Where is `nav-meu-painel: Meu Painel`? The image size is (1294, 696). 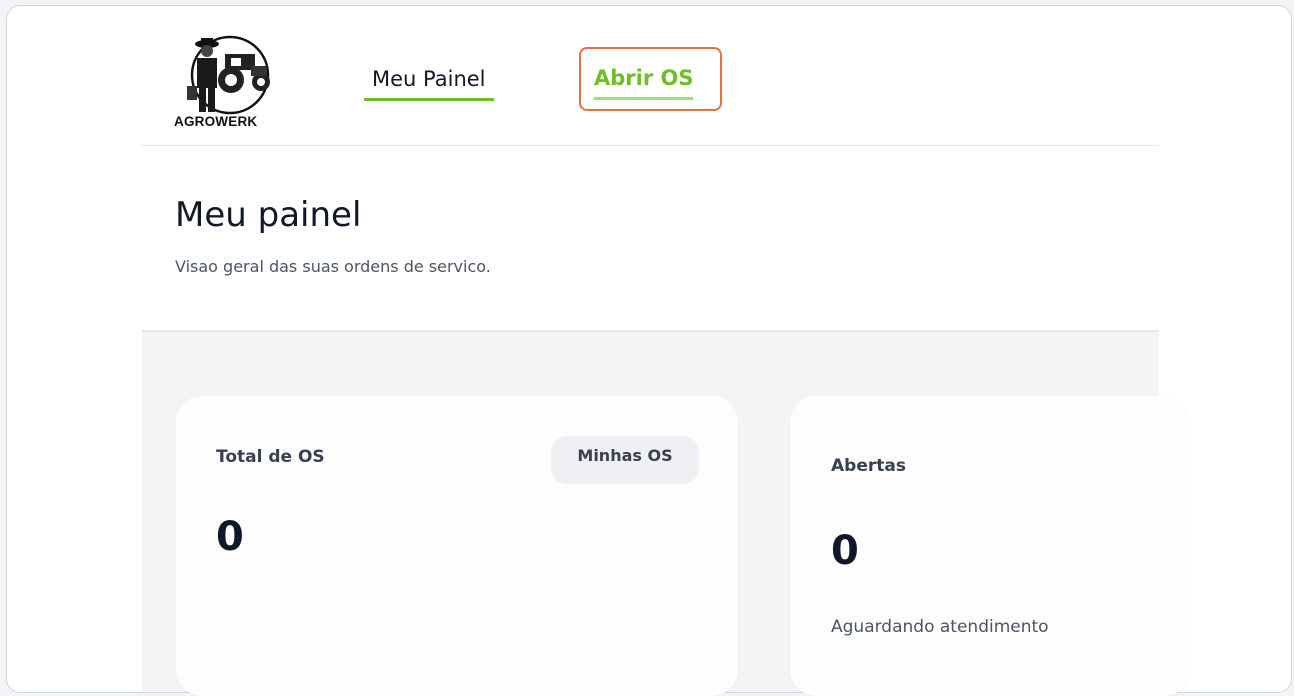
nav-meu-painel: Meu Painel is located at coordinates (428, 84).